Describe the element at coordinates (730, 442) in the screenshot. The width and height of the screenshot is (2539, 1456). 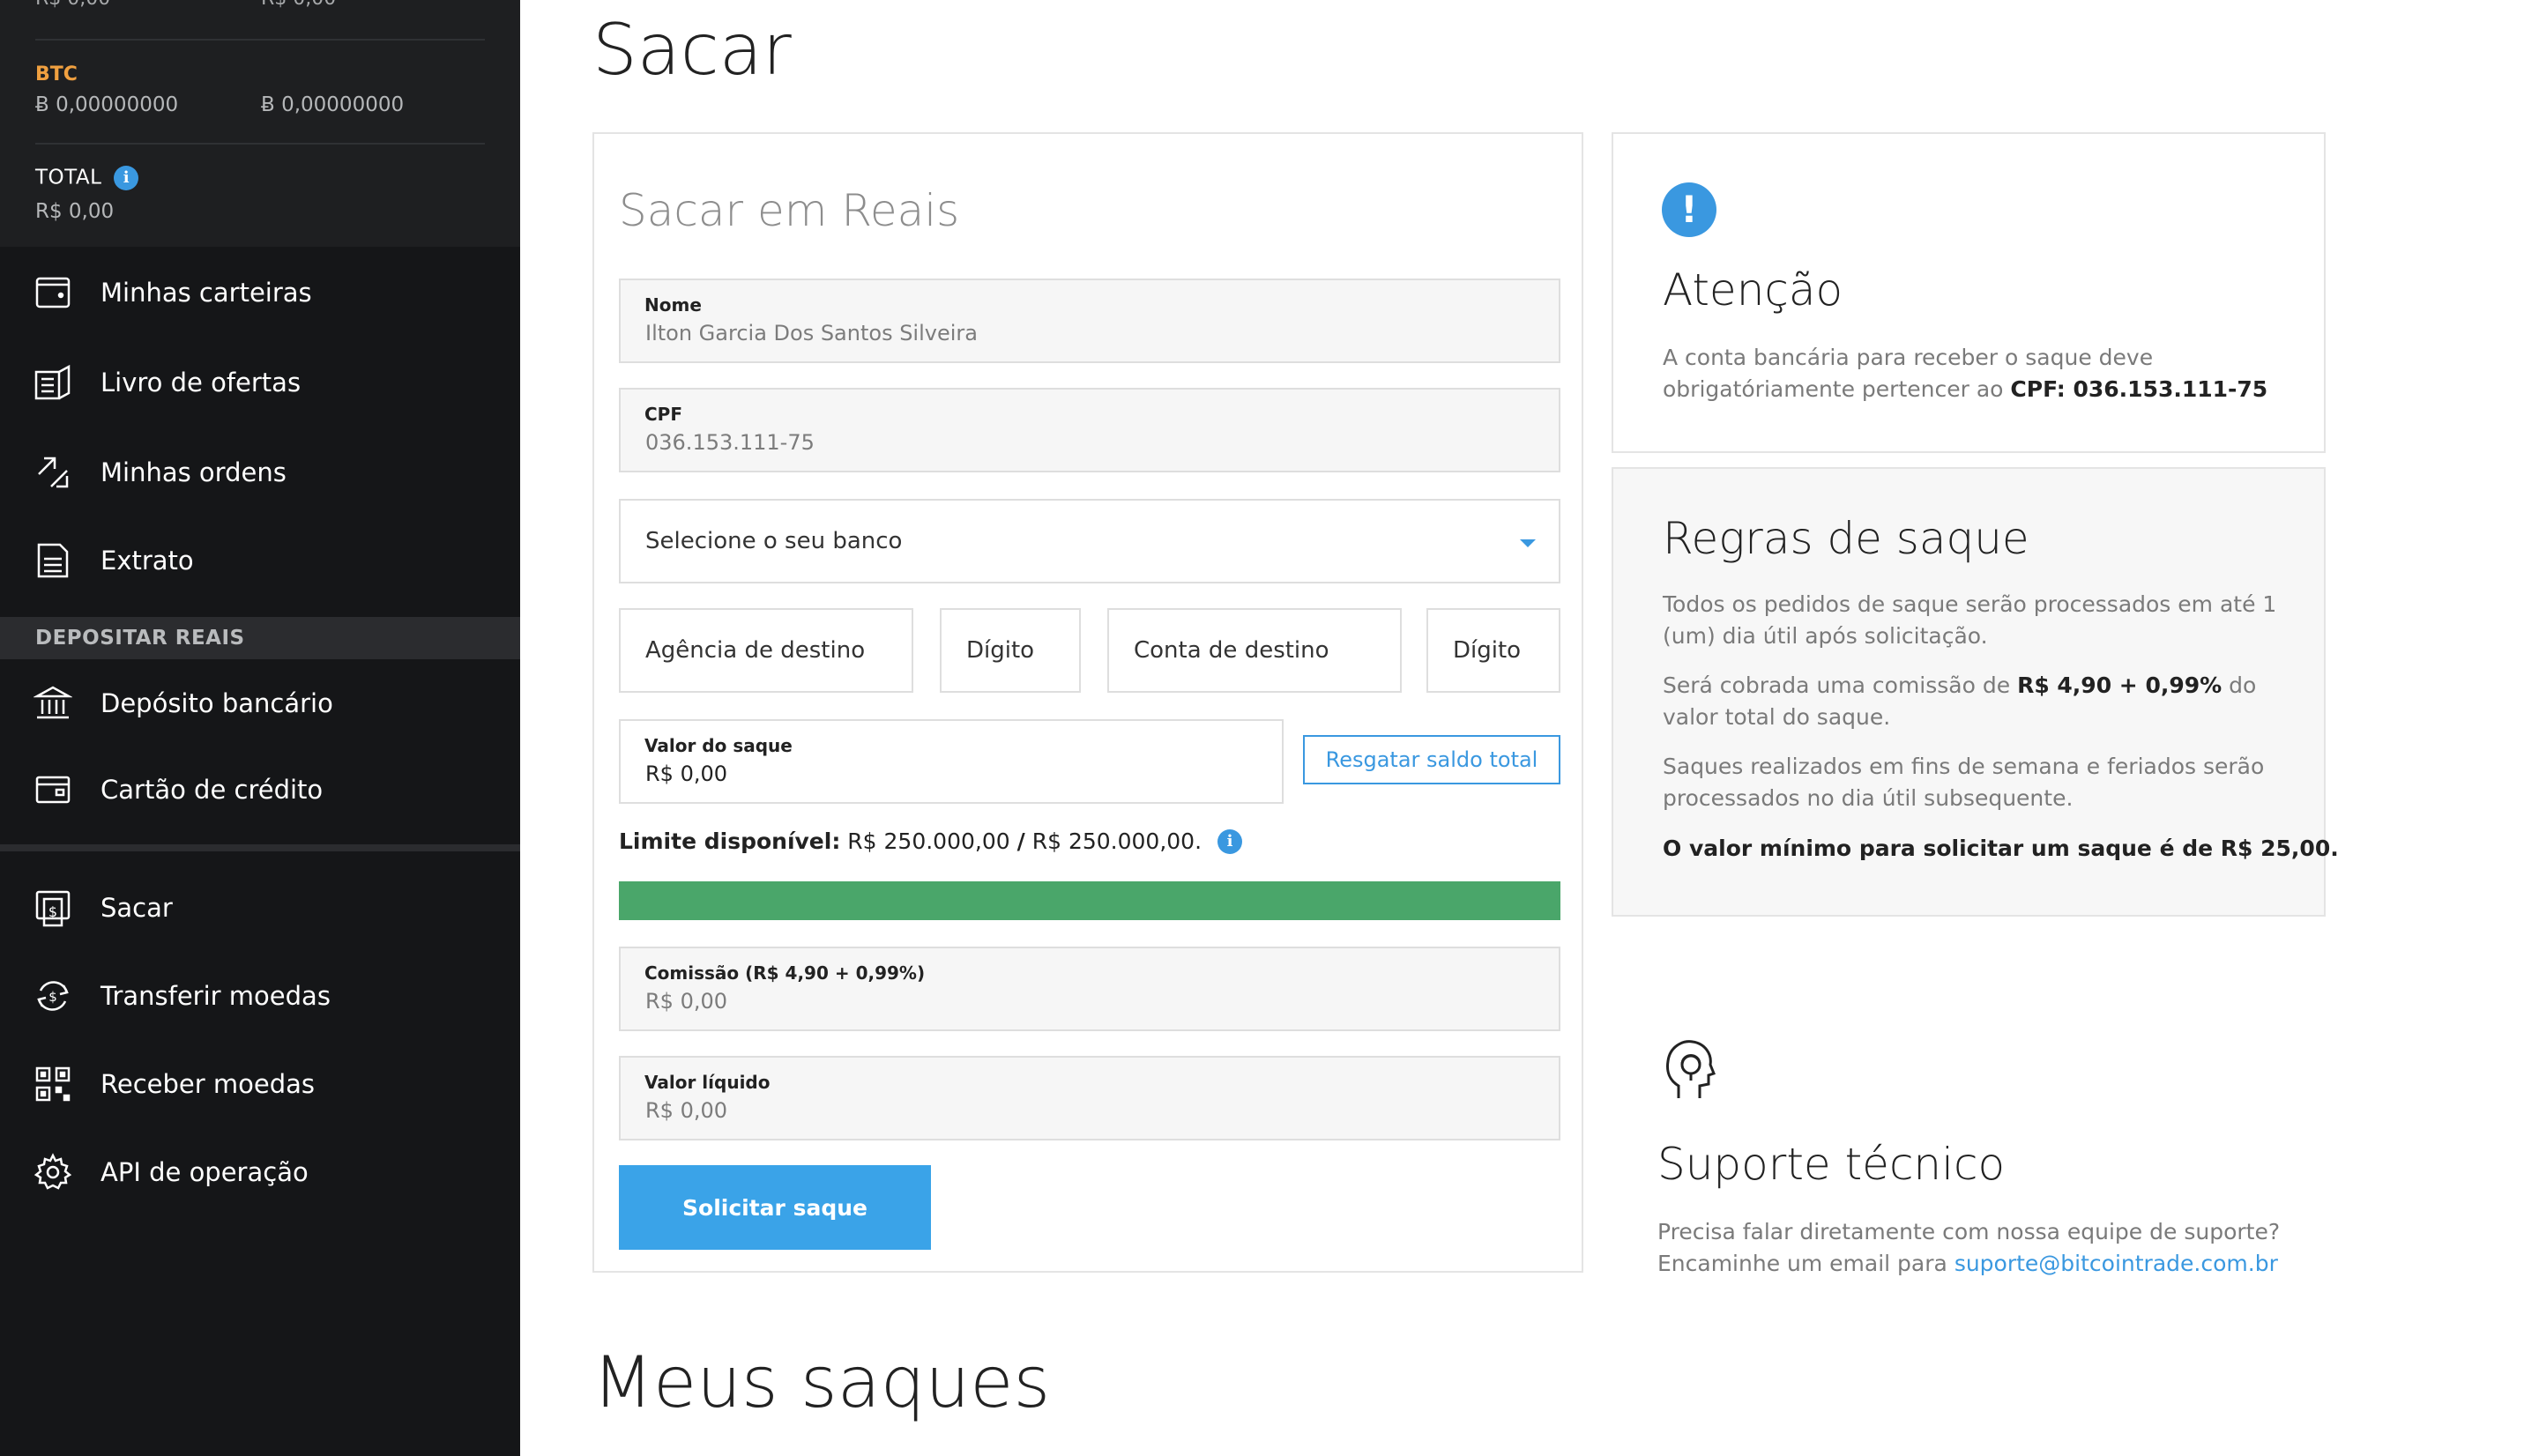
I see `cpf-field-value: 036.153.111-75` at that location.